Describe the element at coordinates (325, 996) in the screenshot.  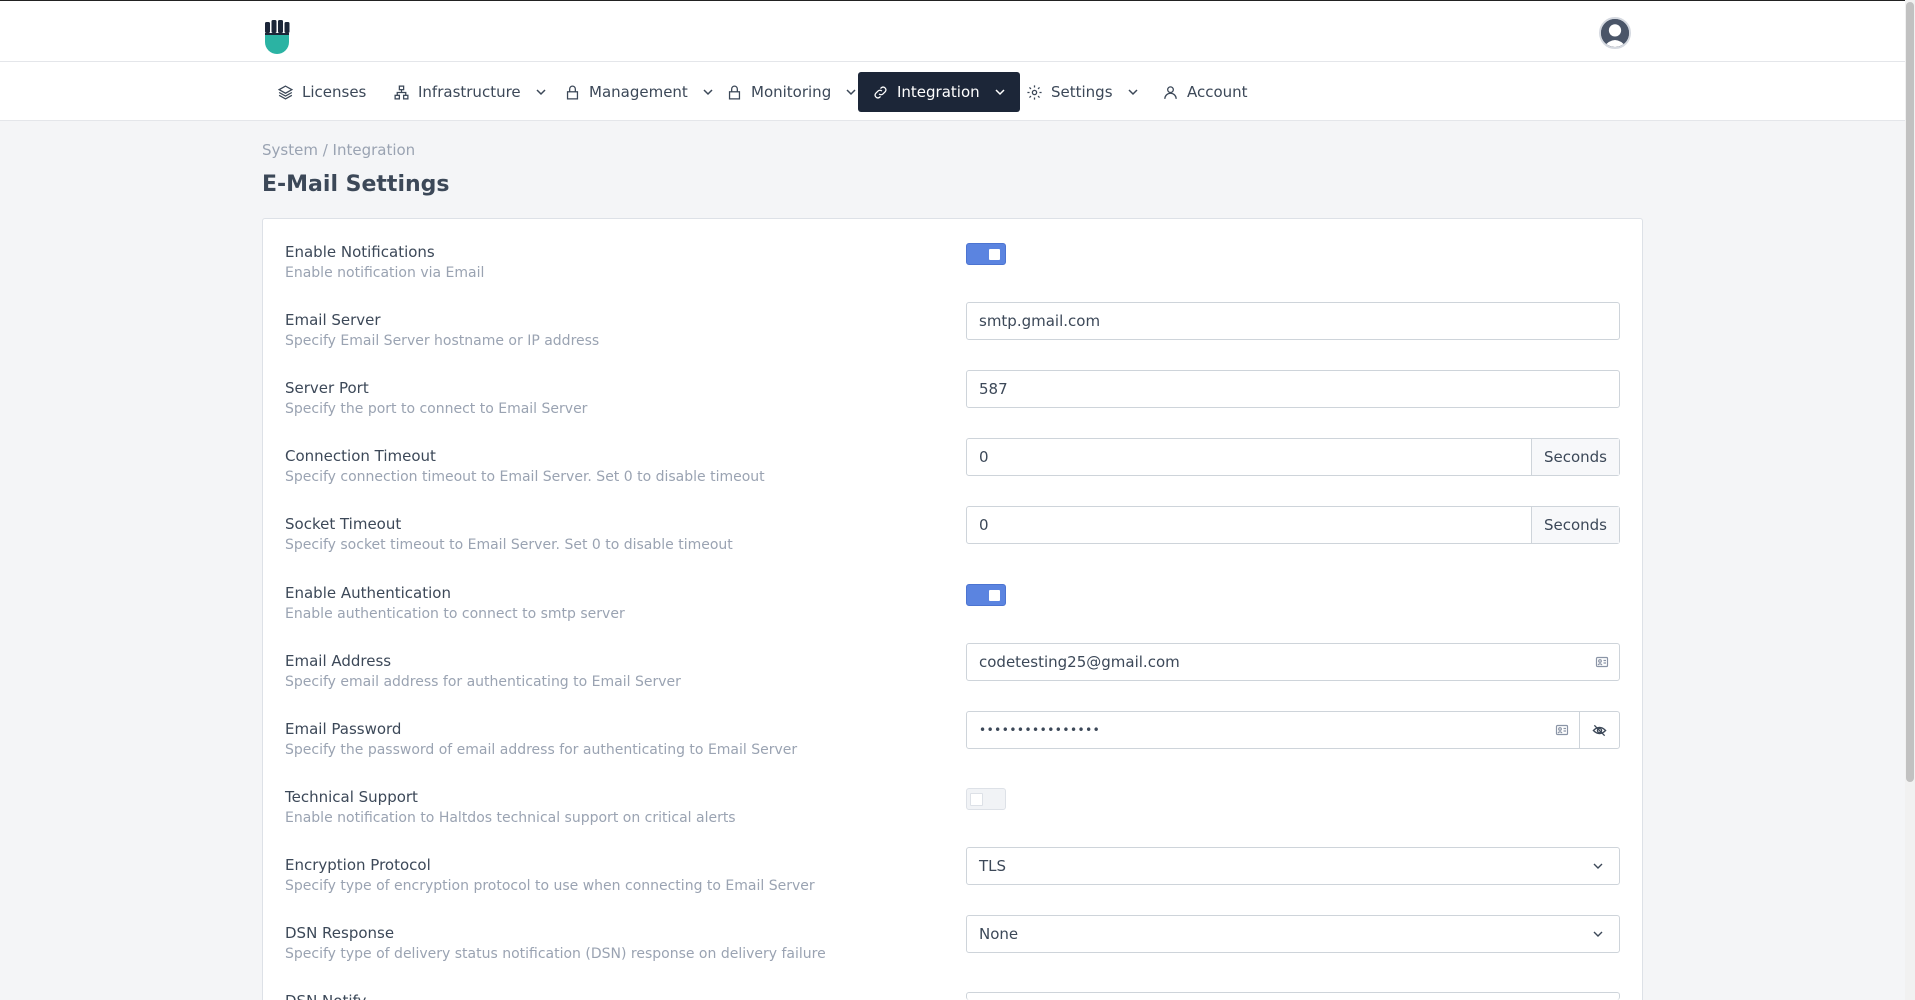
I see `setting-label: DSN Notify` at that location.